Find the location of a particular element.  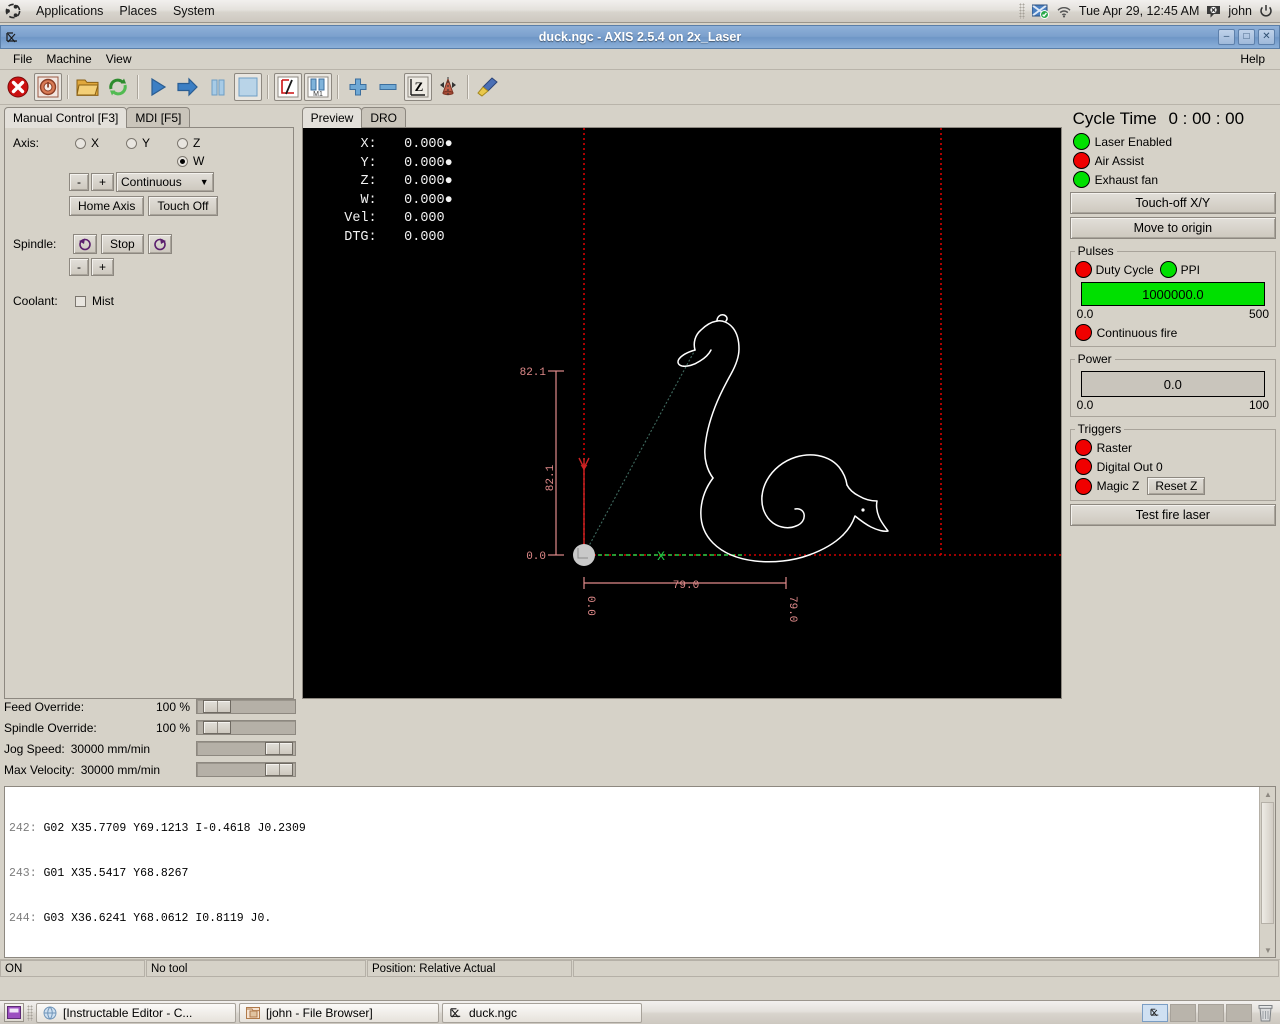

home-axis-button: Home Axis is located at coordinates (107, 206).